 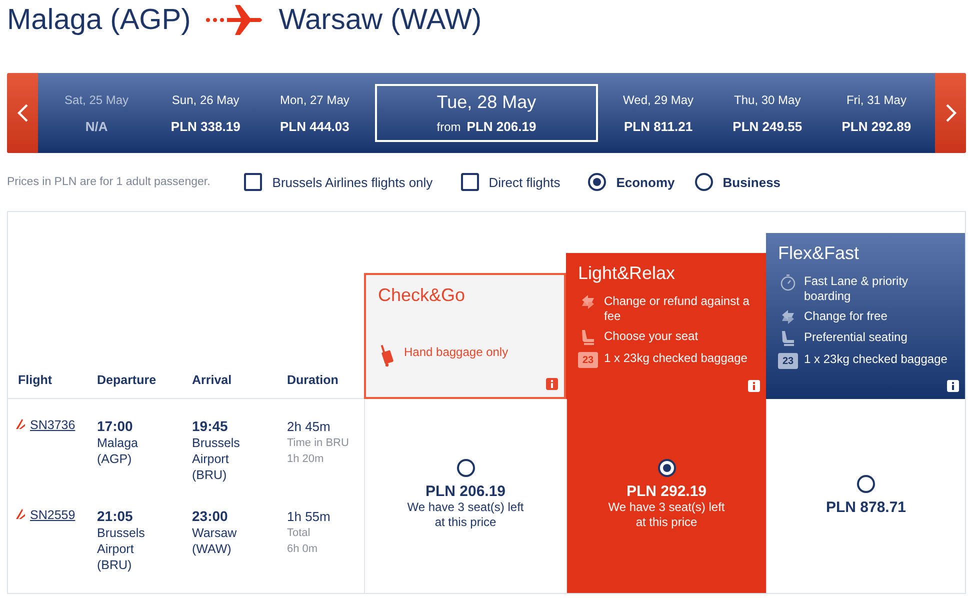 What do you see at coordinates (210, 426) in the screenshot?
I see `arrival-time: 19:45` at bounding box center [210, 426].